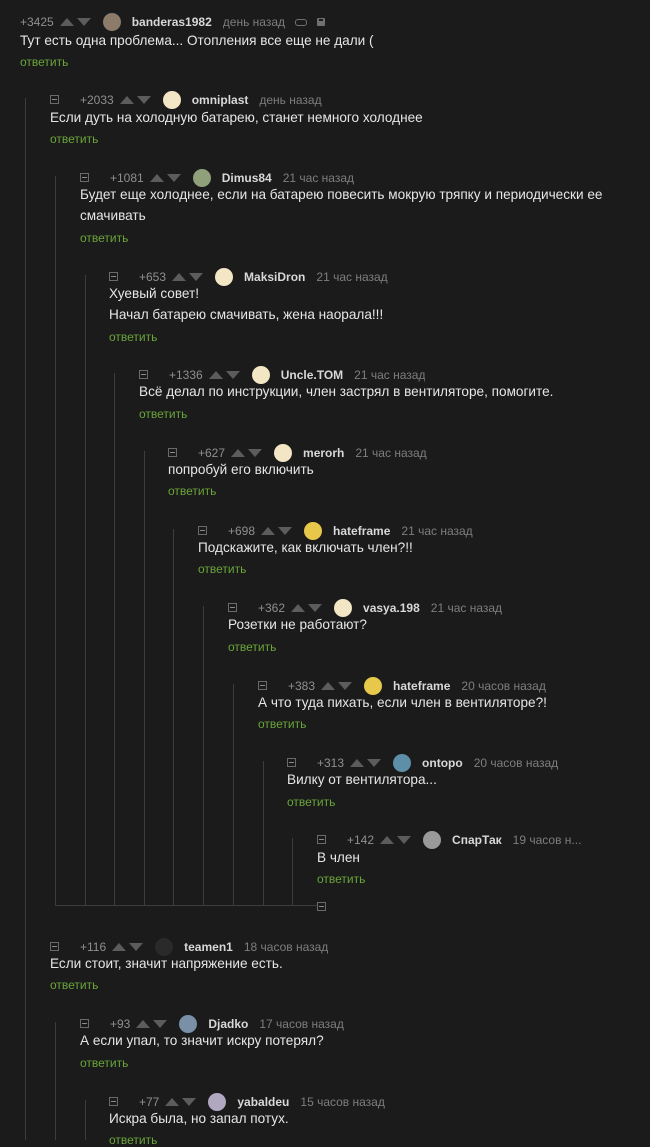 Image resolution: width=650 pixels, height=1147 pixels. I want to click on comment-time: 18 часов назад, so click(286, 947).